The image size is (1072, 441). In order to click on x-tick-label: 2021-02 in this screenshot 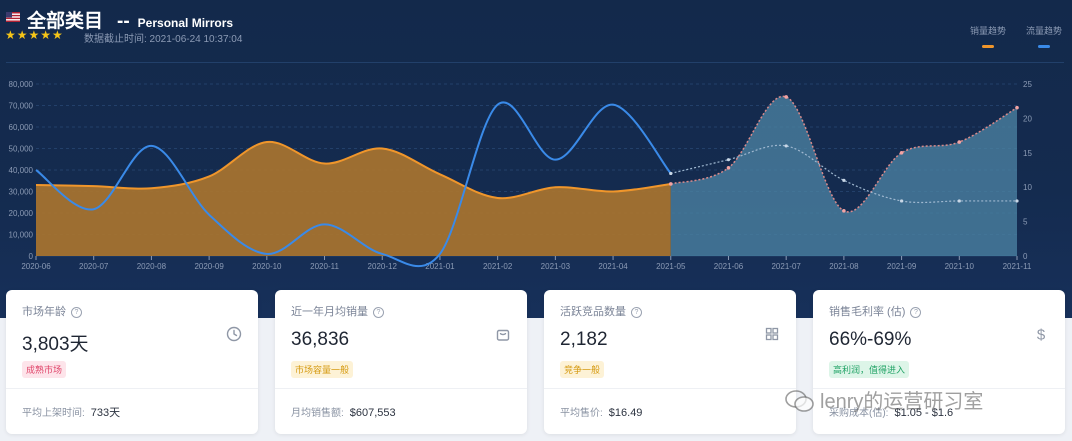, I will do `click(498, 266)`.